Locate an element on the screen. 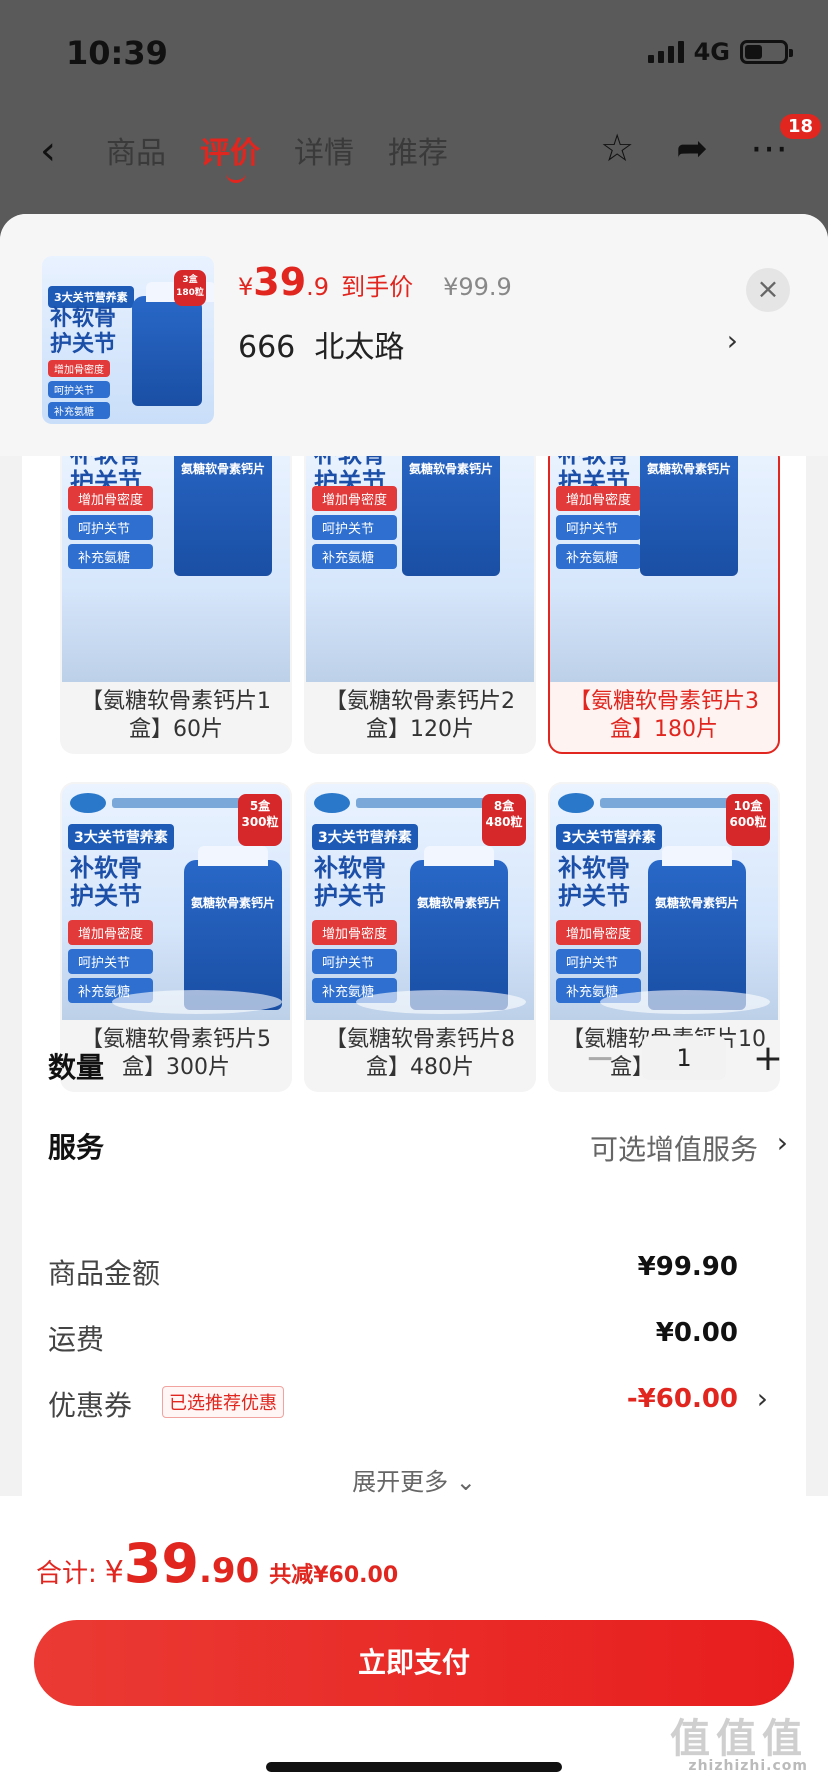 The image size is (828, 1792). service-label: 服务 is located at coordinates (76, 1147).